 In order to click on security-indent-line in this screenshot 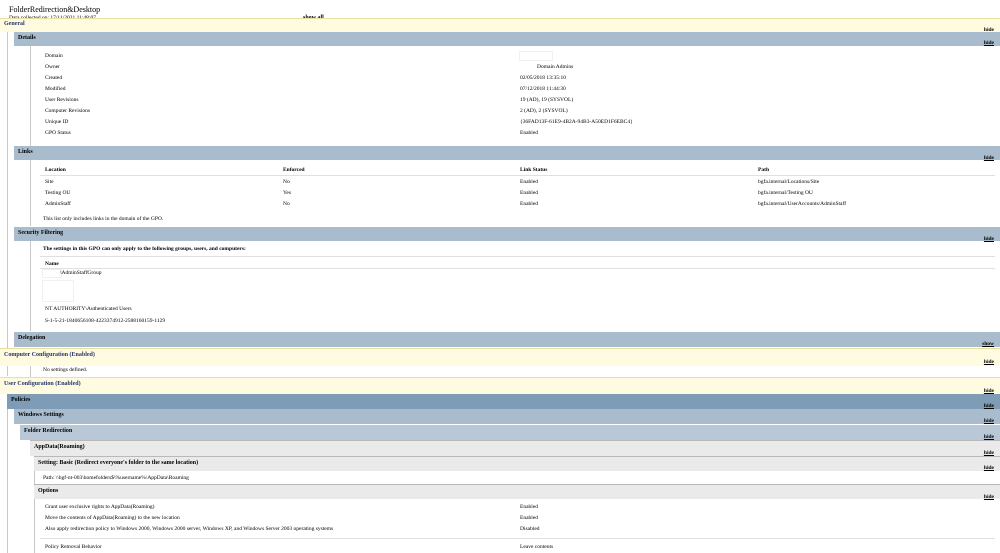, I will do `click(30, 286)`.